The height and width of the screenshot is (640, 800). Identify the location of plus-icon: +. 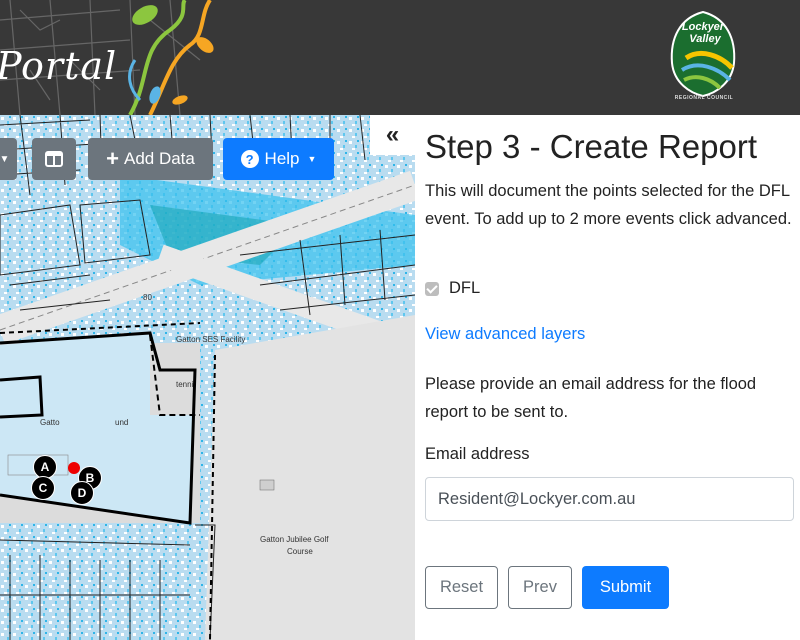
(112, 158).